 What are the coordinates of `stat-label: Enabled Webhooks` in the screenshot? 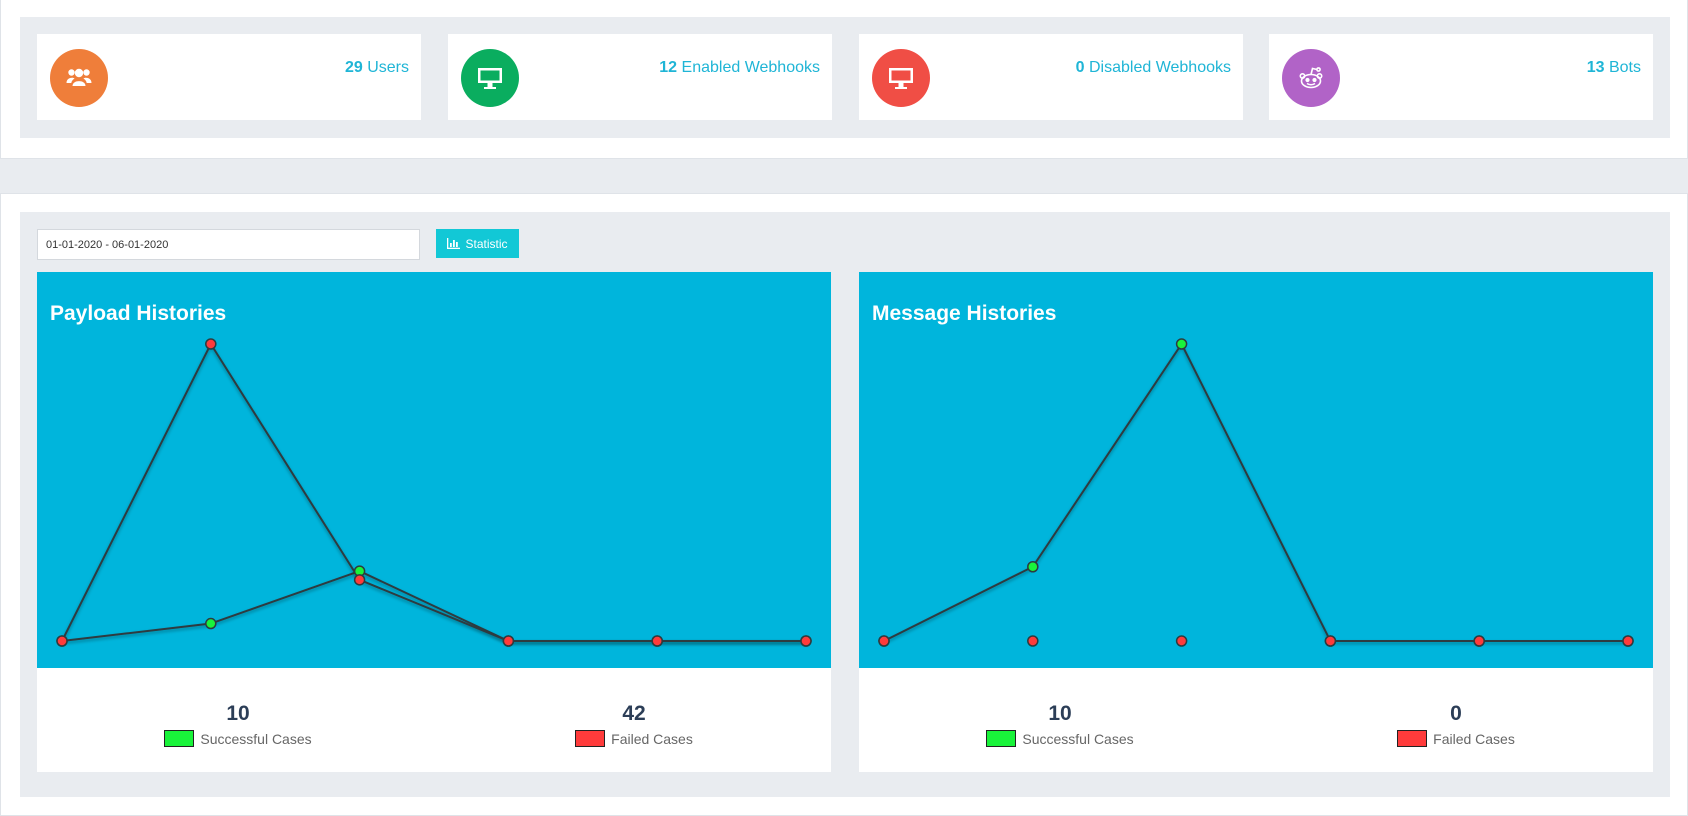 It's located at (750, 67).